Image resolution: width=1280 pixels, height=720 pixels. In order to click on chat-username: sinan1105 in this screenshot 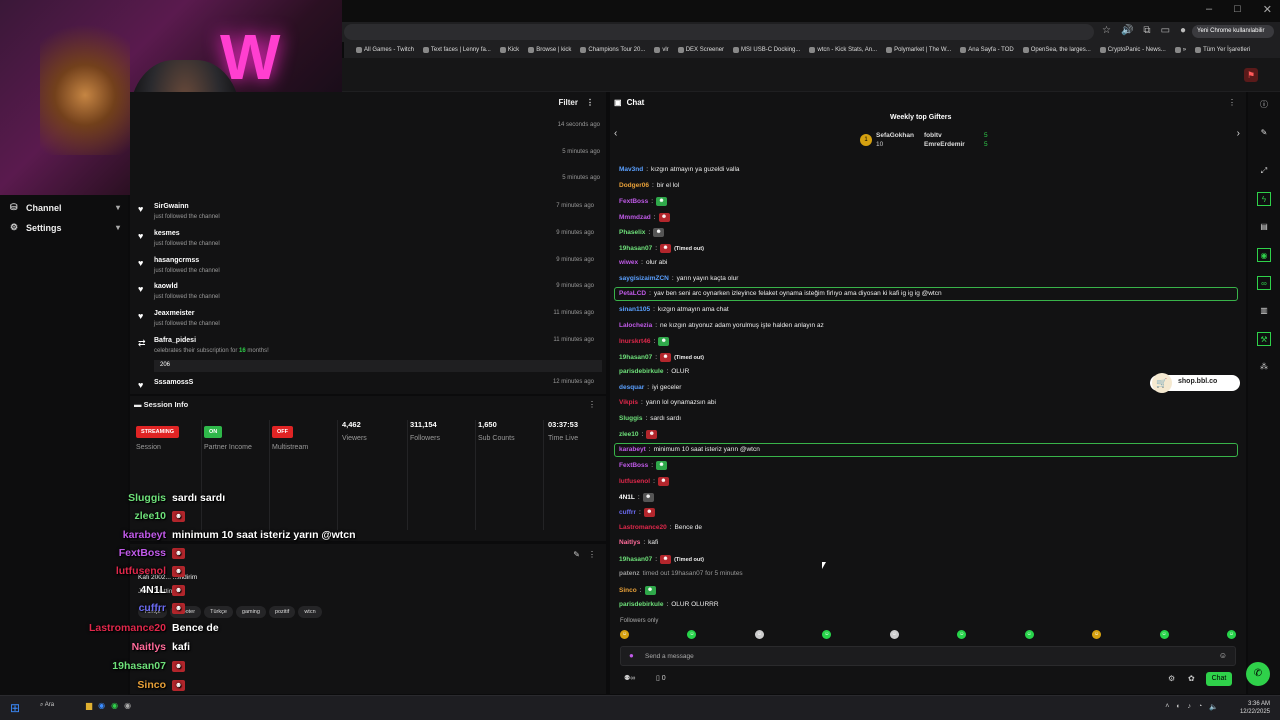, I will do `click(634, 309)`.